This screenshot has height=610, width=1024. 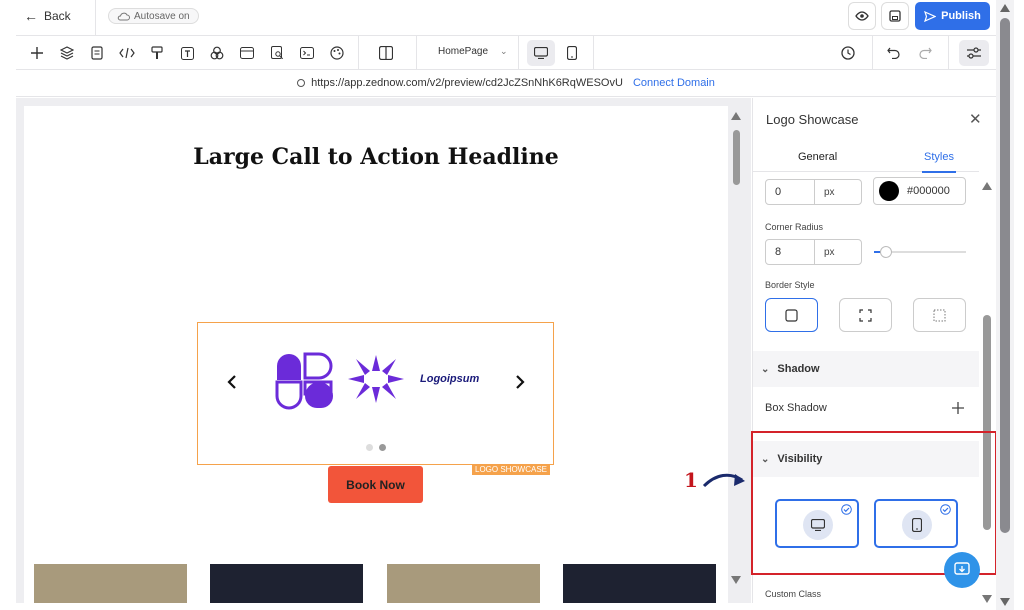 What do you see at coordinates (736, 349) in the screenshot?
I see `canvas-scrollbar` at bounding box center [736, 349].